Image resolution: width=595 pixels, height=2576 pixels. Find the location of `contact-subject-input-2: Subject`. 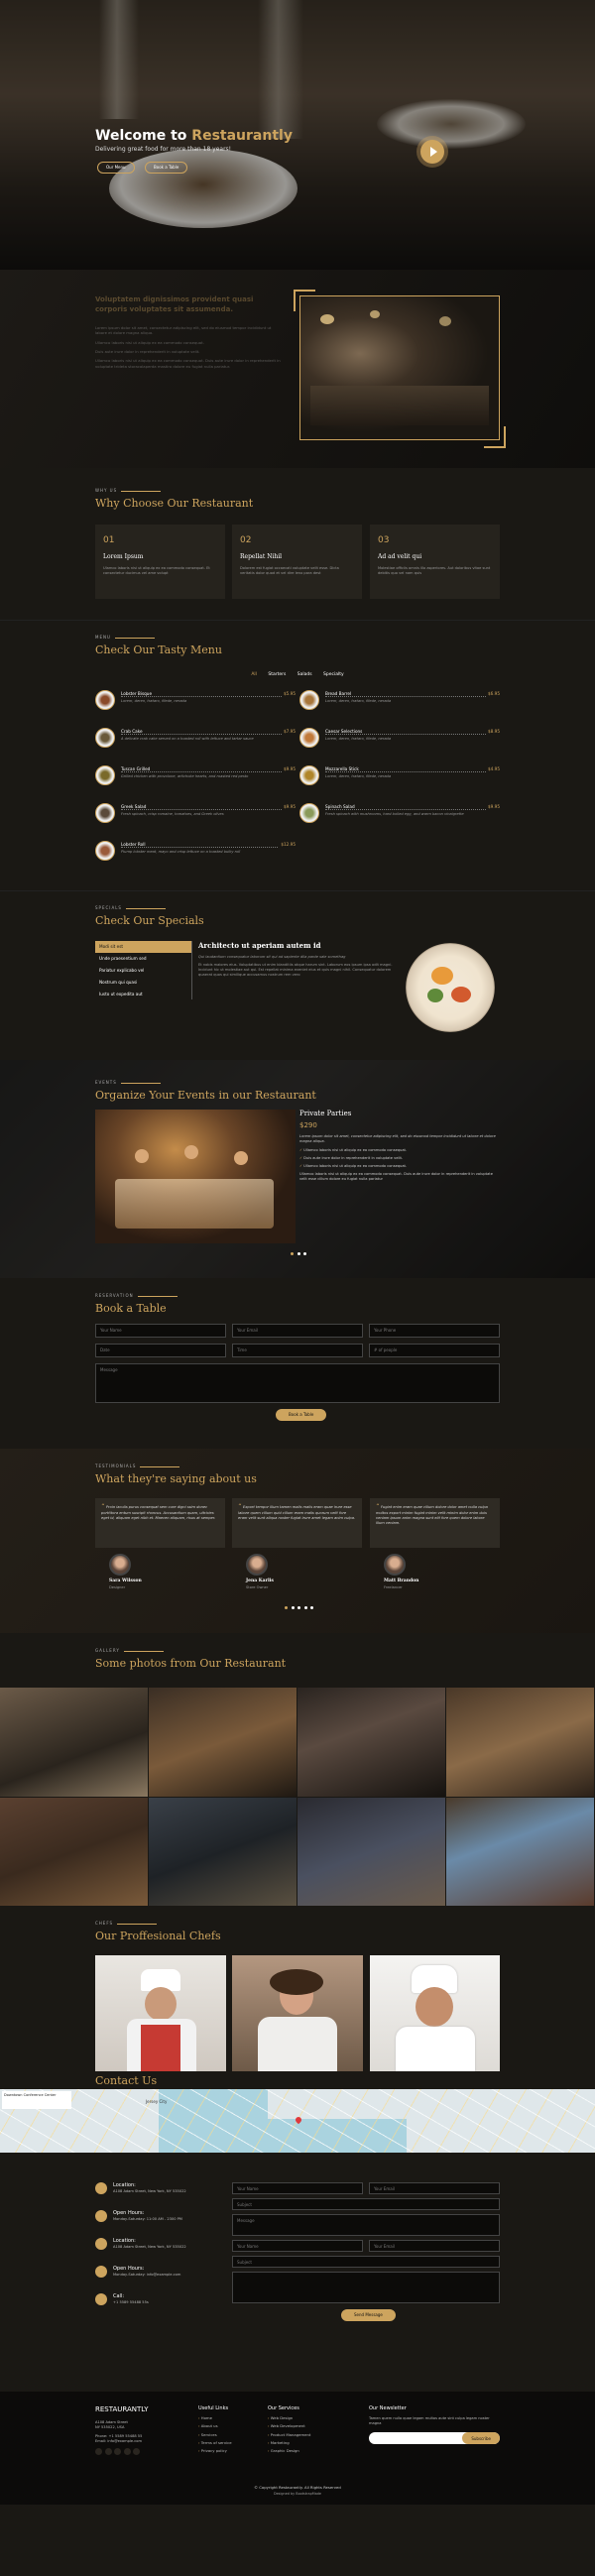

contact-subject-input-2: Subject is located at coordinates (366, 2262).